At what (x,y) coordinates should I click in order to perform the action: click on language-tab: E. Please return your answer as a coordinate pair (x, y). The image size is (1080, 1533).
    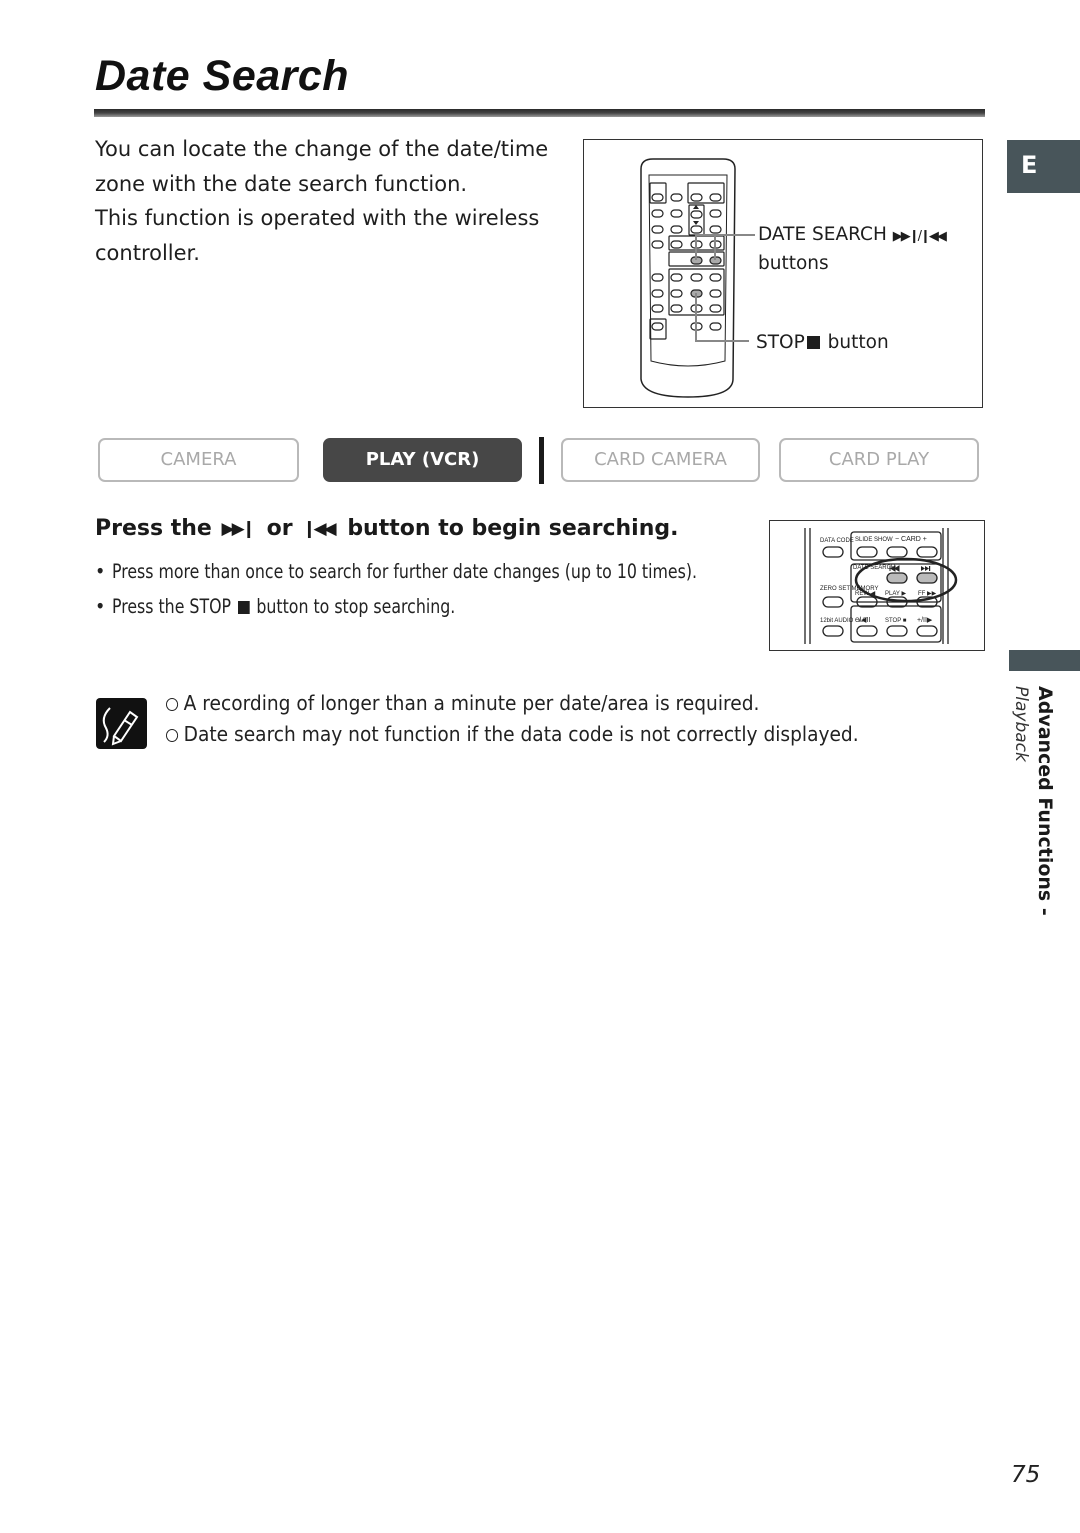
    Looking at the image, I should click on (1043, 166).